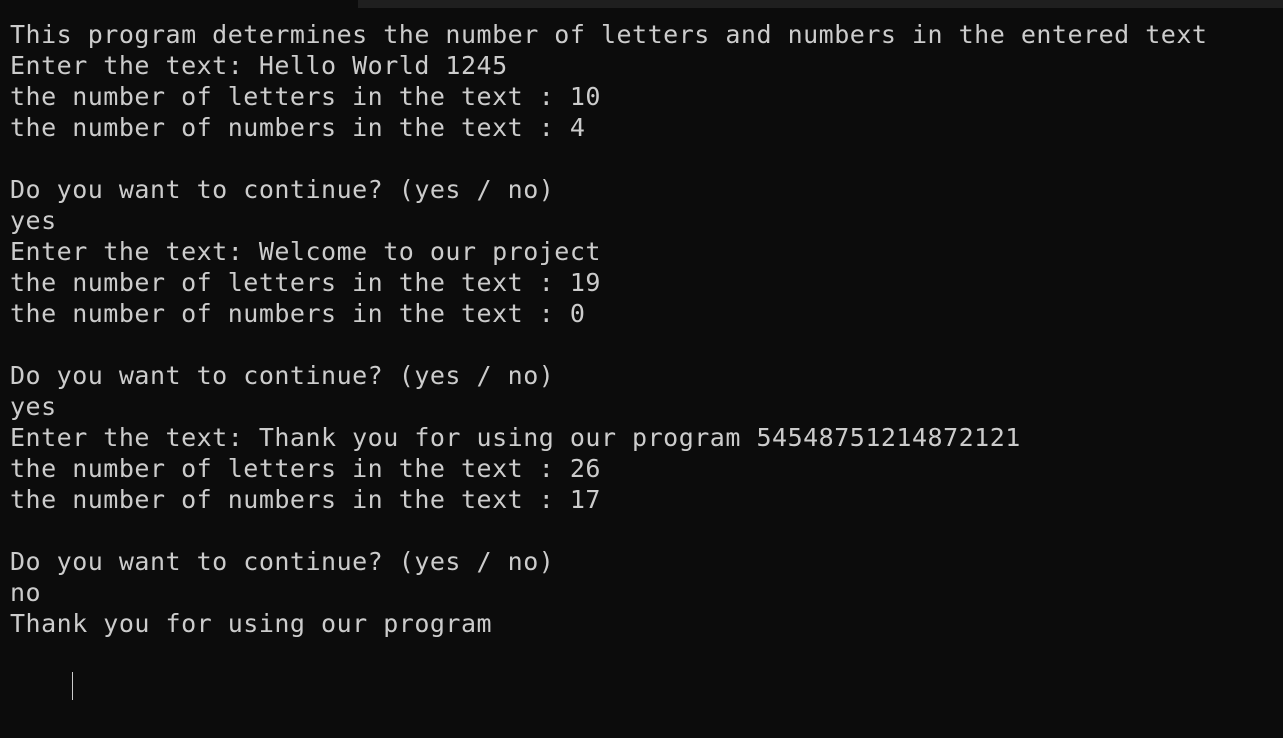 Image resolution: width=1283 pixels, height=738 pixels. I want to click on output-line-letters-3: the number of letters in the text : 26, so click(305, 468).